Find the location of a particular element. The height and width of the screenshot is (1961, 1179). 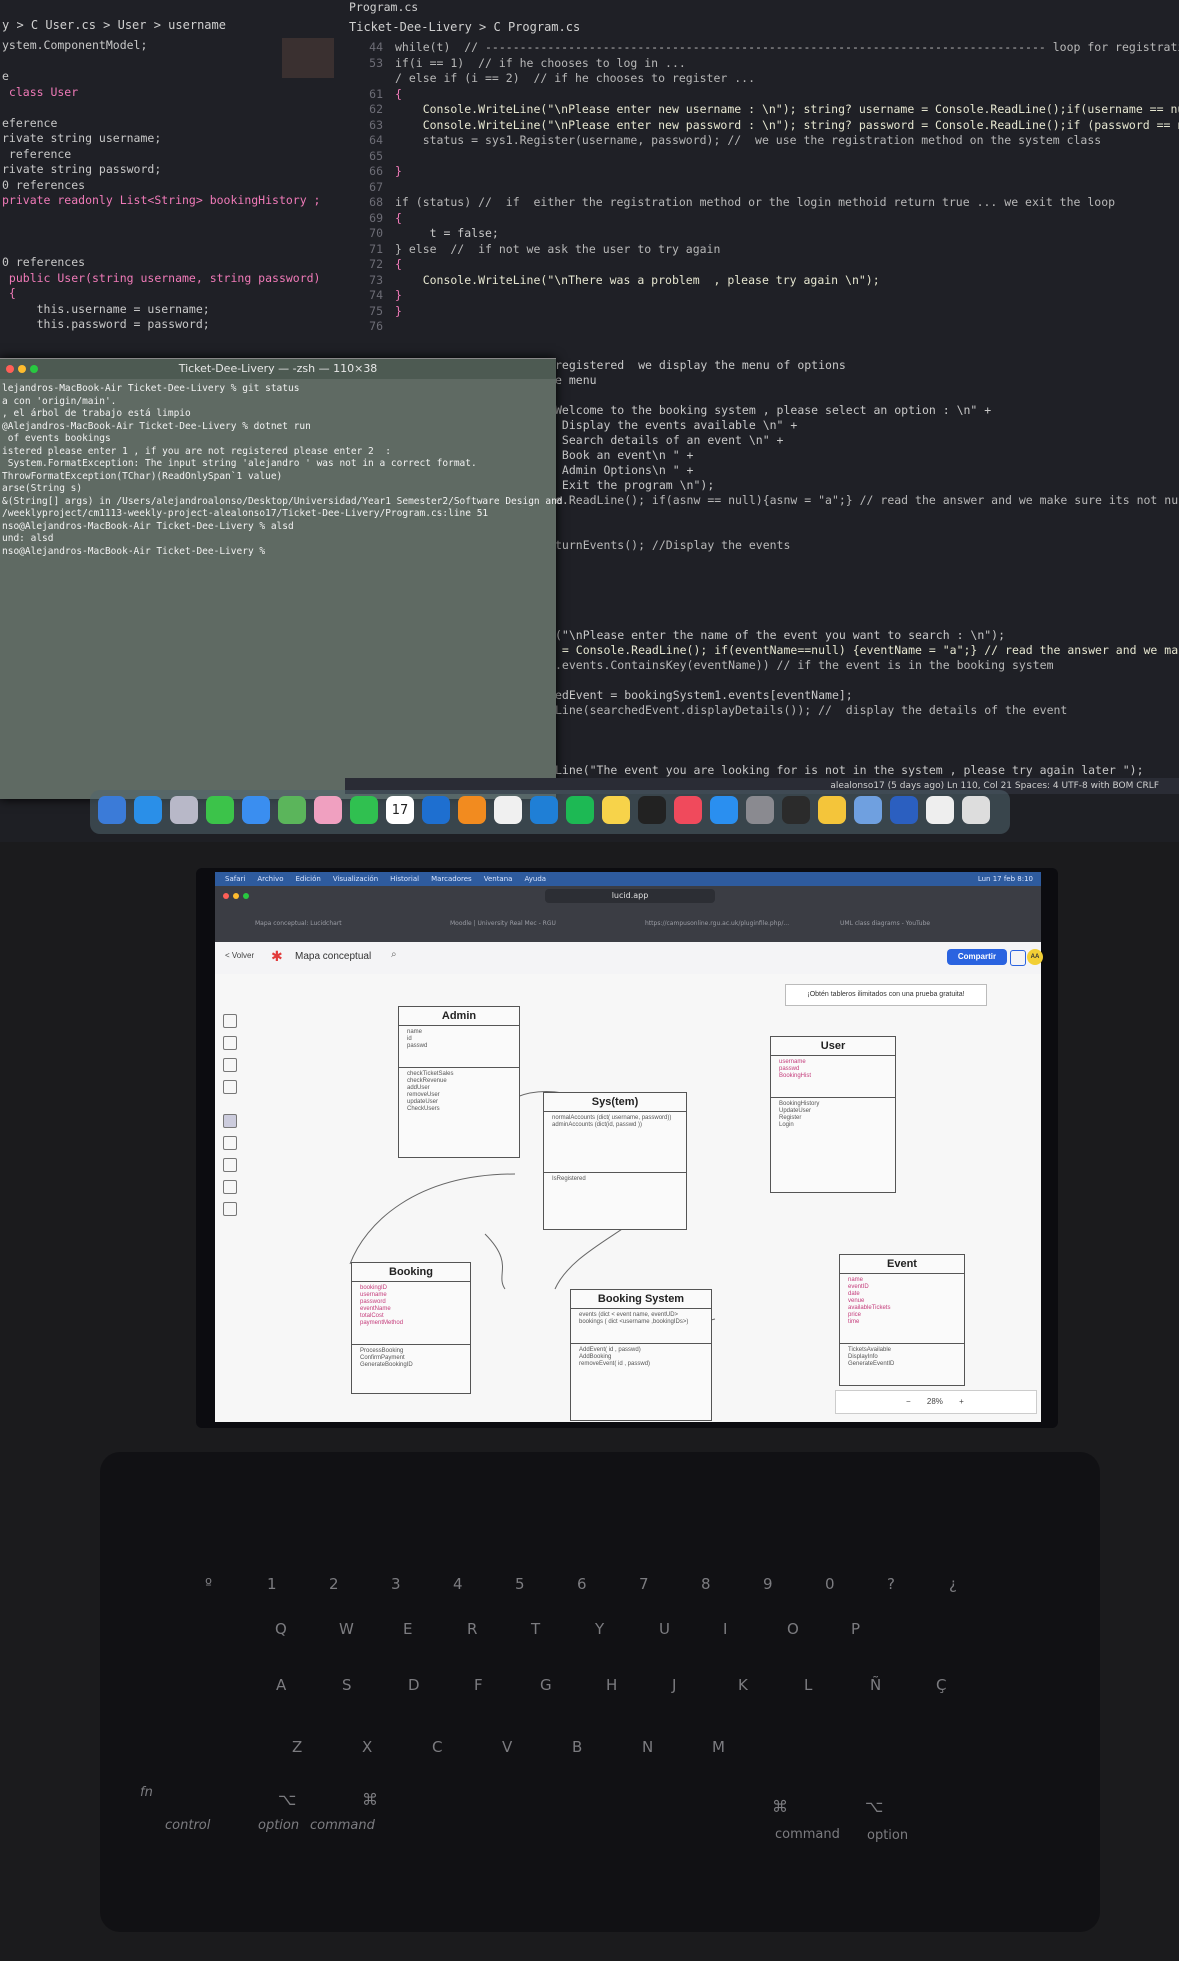

messages-icon is located at coordinates (220, 810).